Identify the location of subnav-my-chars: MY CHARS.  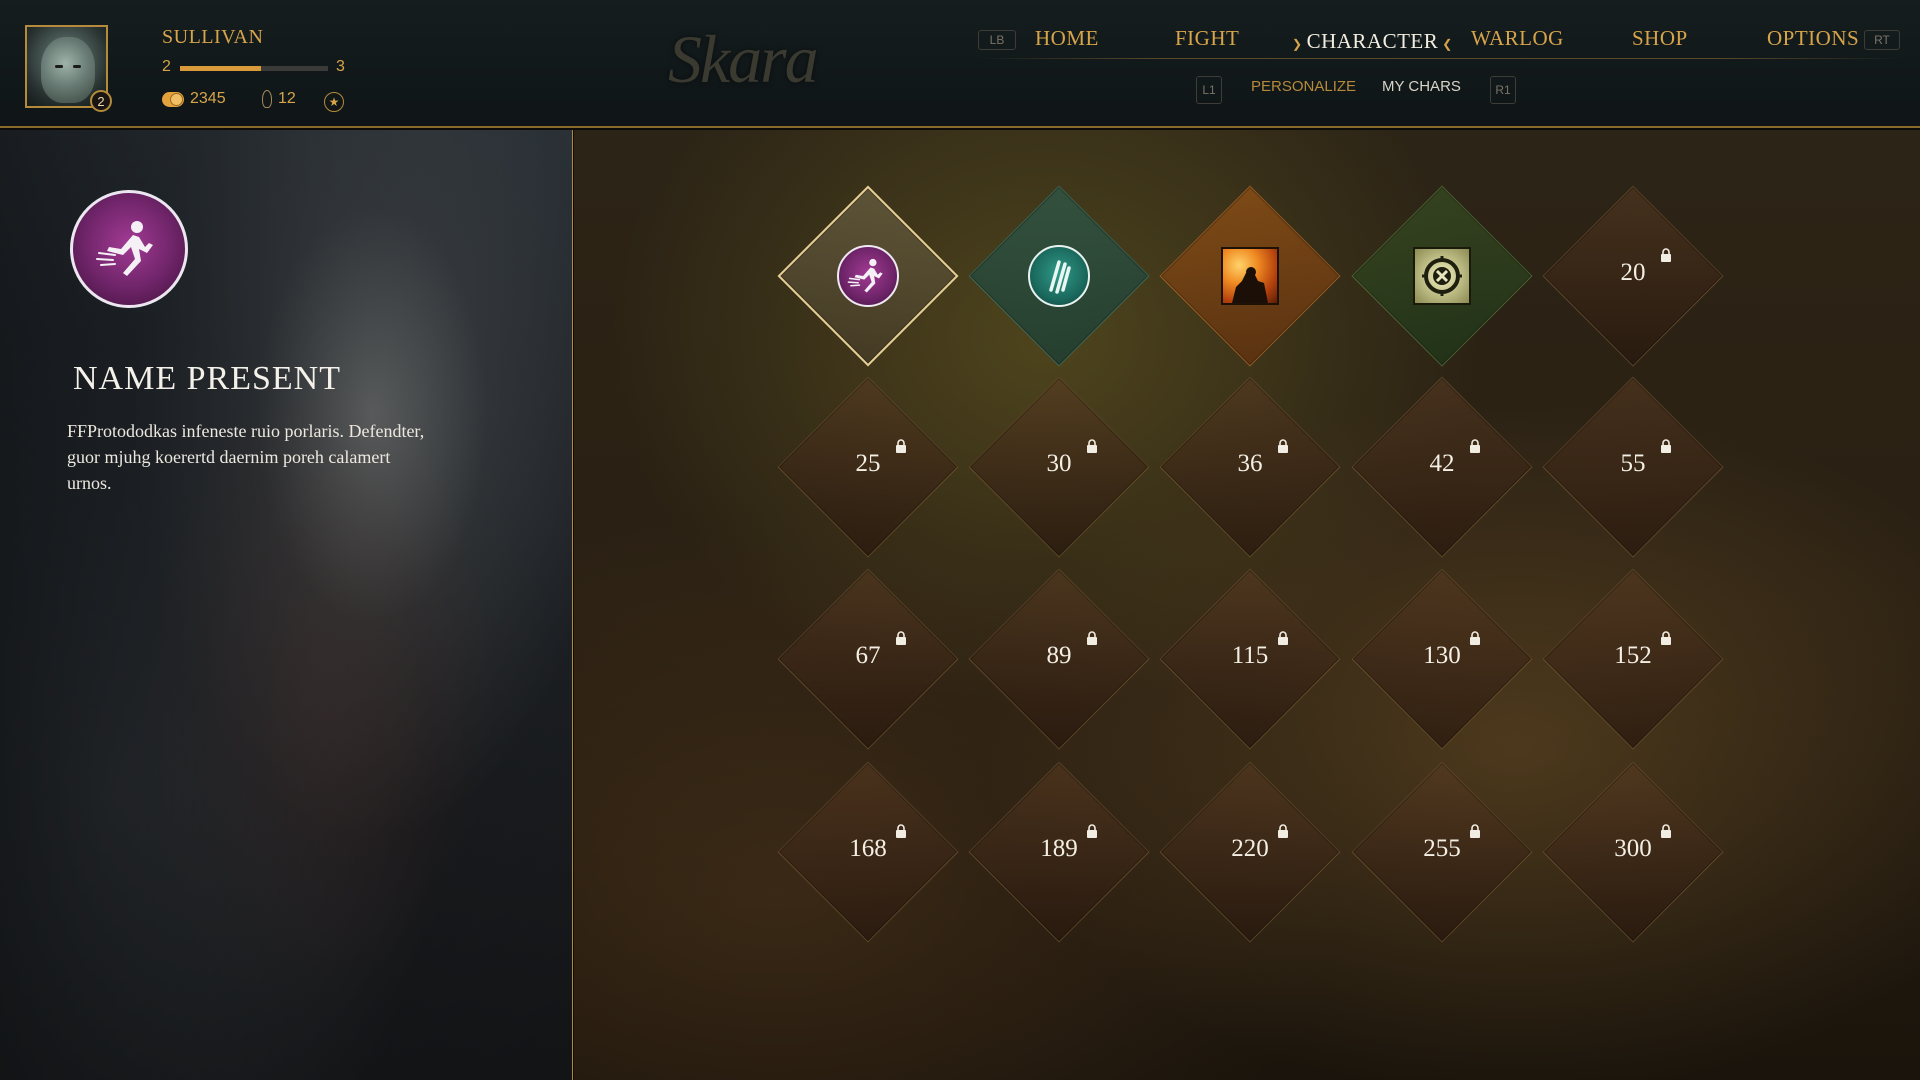
(1421, 86).